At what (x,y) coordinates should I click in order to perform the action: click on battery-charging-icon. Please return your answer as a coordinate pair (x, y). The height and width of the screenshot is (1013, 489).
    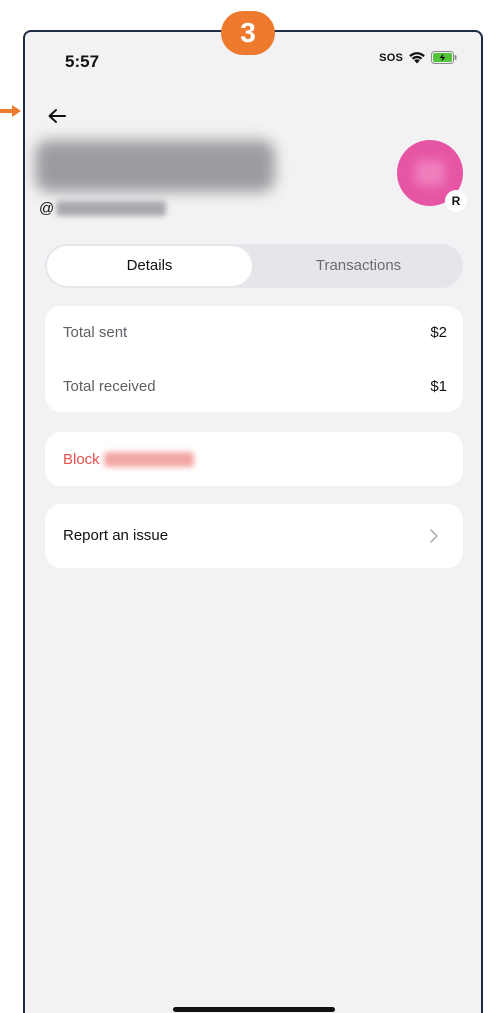
    Looking at the image, I should click on (444, 57).